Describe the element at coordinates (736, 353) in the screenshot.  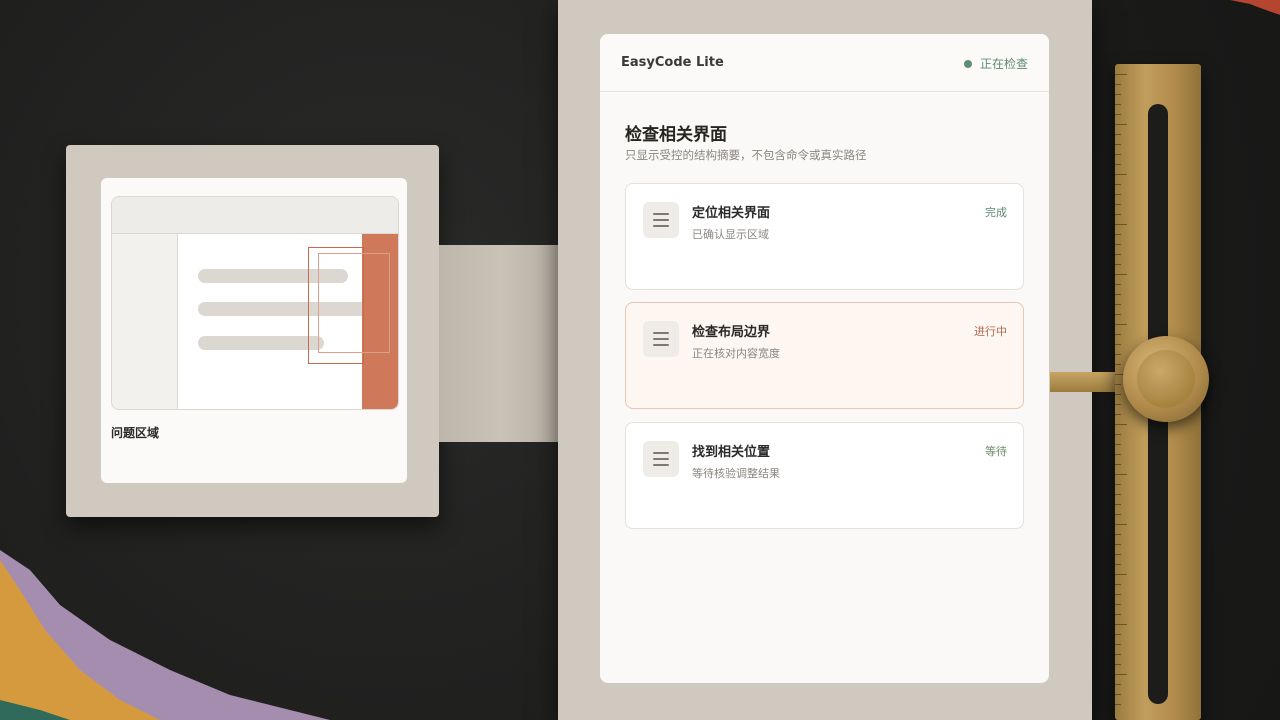
I see `step-description: 正在核对内容宽度` at that location.